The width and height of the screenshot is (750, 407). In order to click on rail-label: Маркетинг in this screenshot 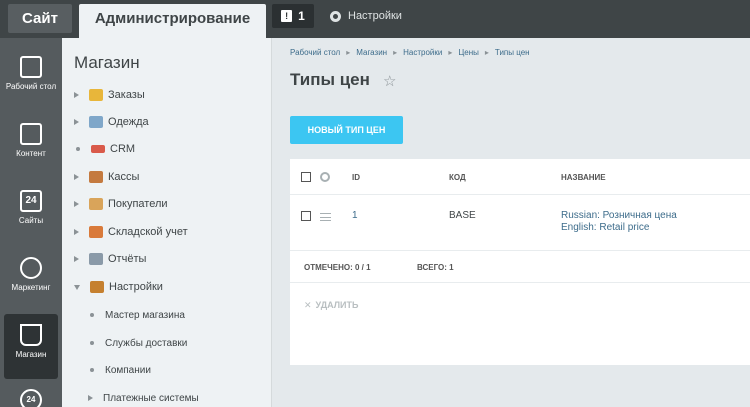, I will do `click(31, 287)`.